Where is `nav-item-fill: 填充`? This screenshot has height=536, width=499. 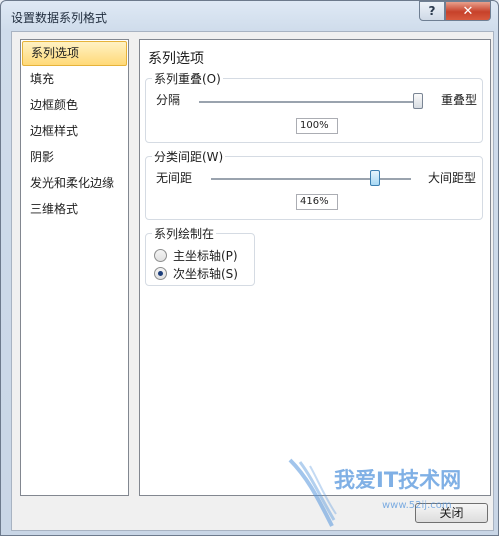 nav-item-fill: 填充 is located at coordinates (74, 79).